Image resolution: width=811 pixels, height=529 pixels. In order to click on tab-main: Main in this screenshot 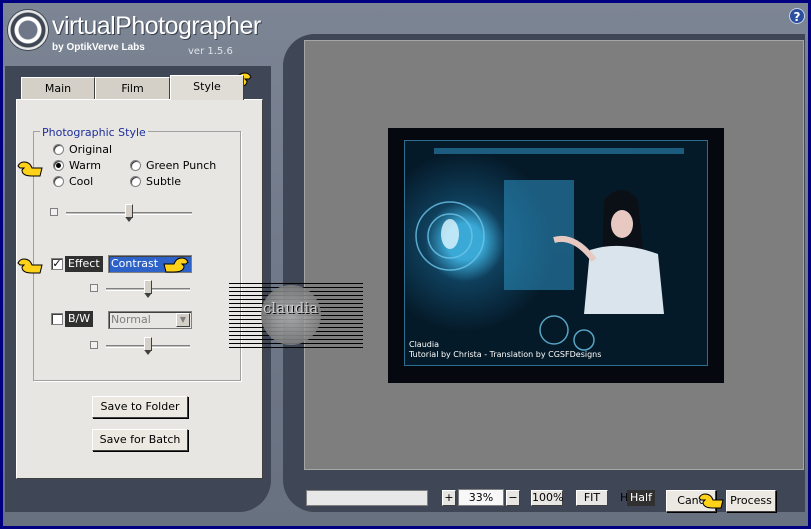, I will do `click(58, 88)`.